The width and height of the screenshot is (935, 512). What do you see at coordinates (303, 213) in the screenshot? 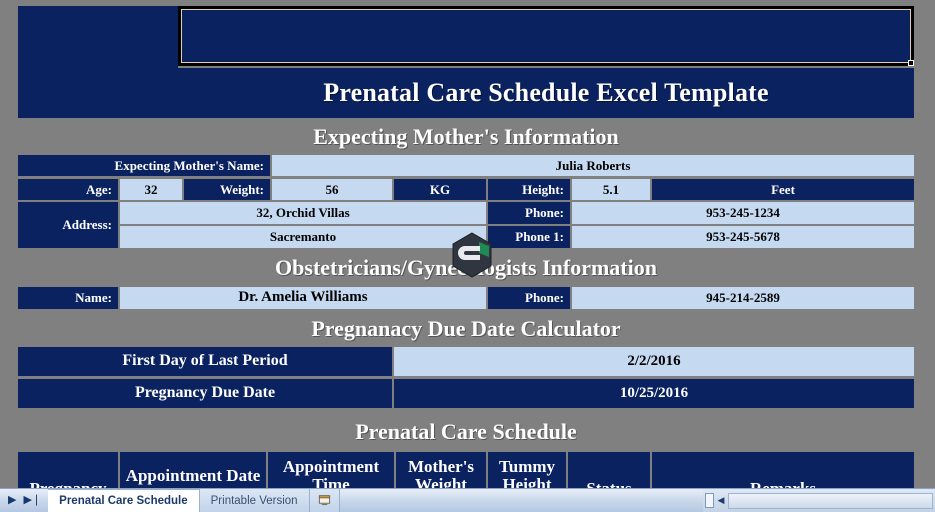
I see `mother-address-line1: 32, Orchid Villas` at bounding box center [303, 213].